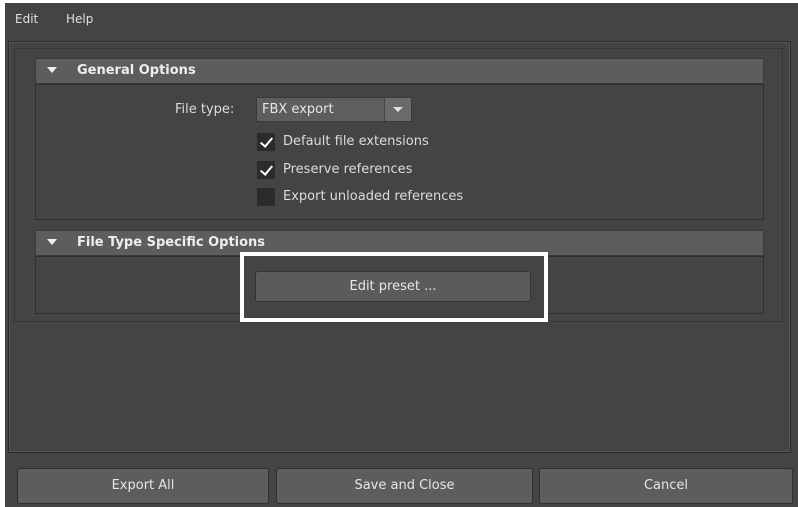  I want to click on menu-edit: Edit, so click(26, 19).